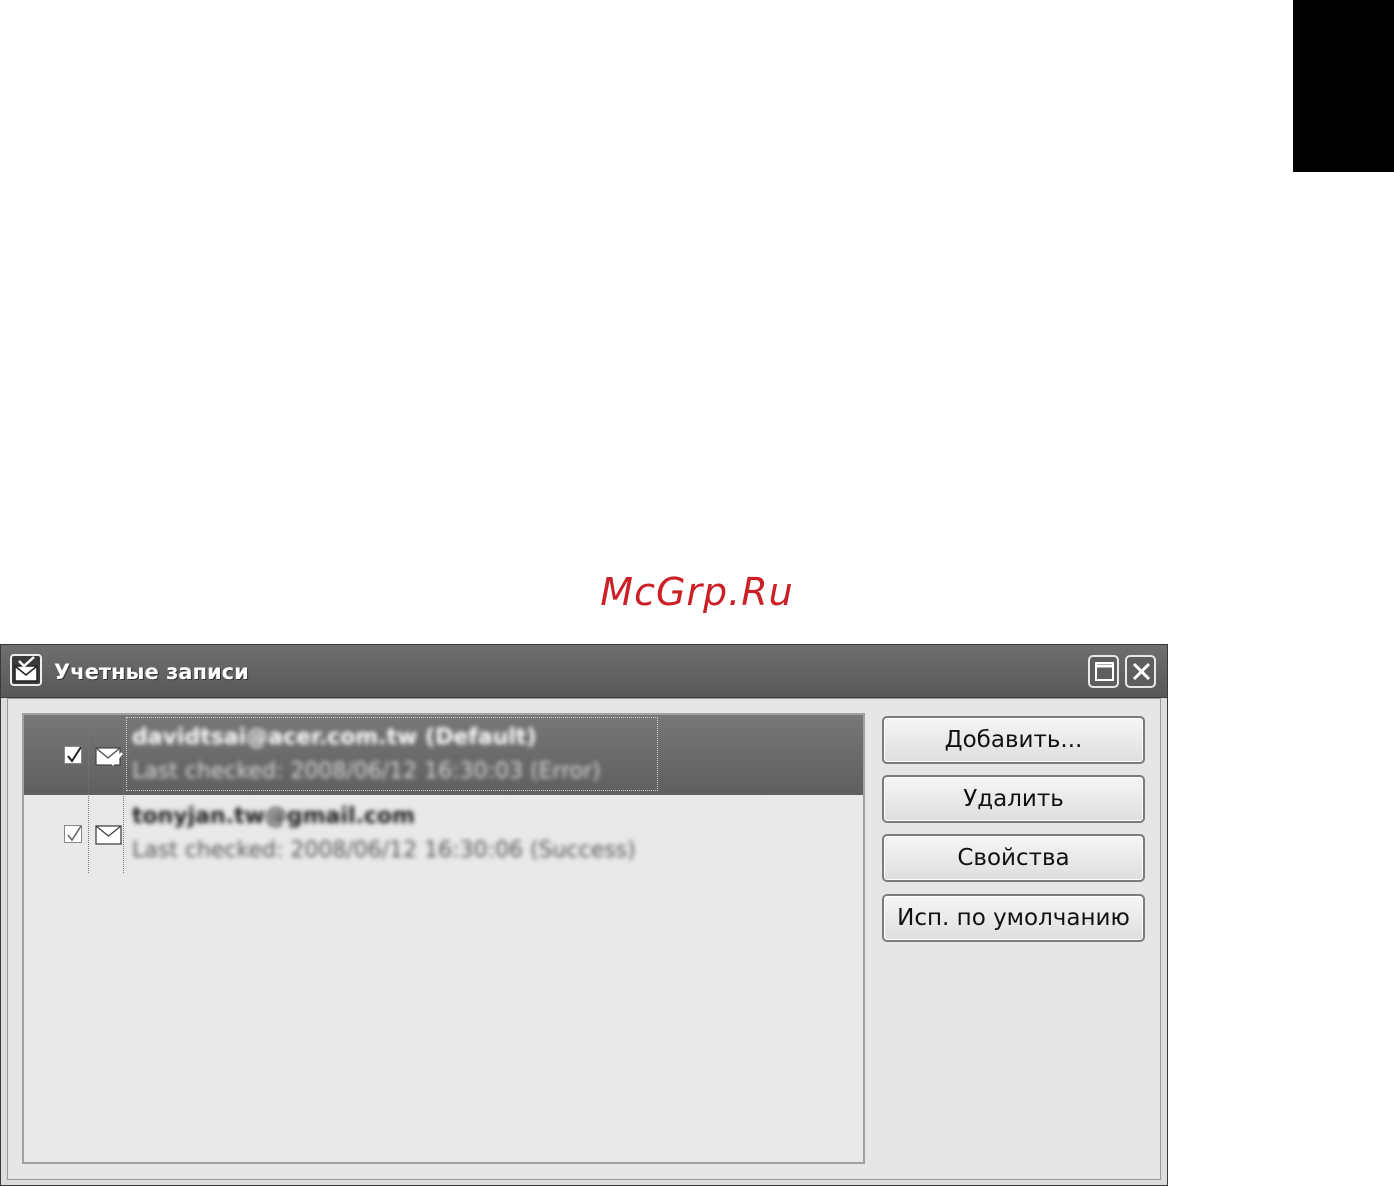 The height and width of the screenshot is (1187, 1394). I want to click on page-corner-tab, so click(1343, 86).